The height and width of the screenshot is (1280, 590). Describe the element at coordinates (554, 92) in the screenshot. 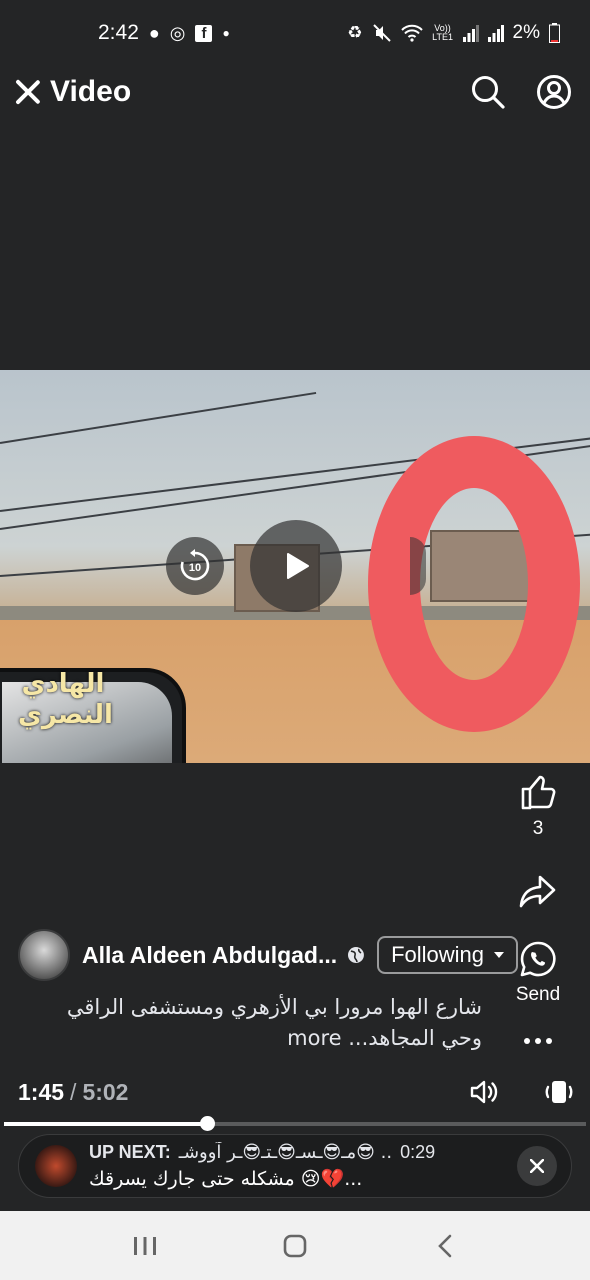

I see `profile-icon` at that location.